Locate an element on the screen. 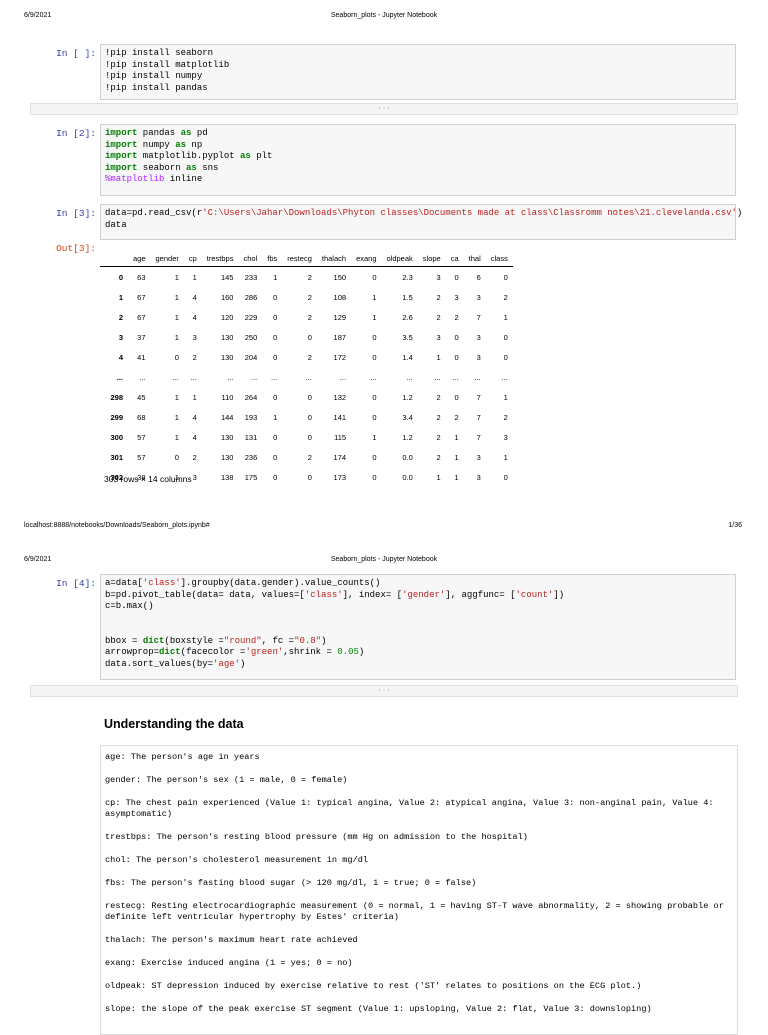  table-row: 2 67 1 4 120 229 0 2 129 1 2.6 2 2 7 1 is located at coordinates (306, 317).